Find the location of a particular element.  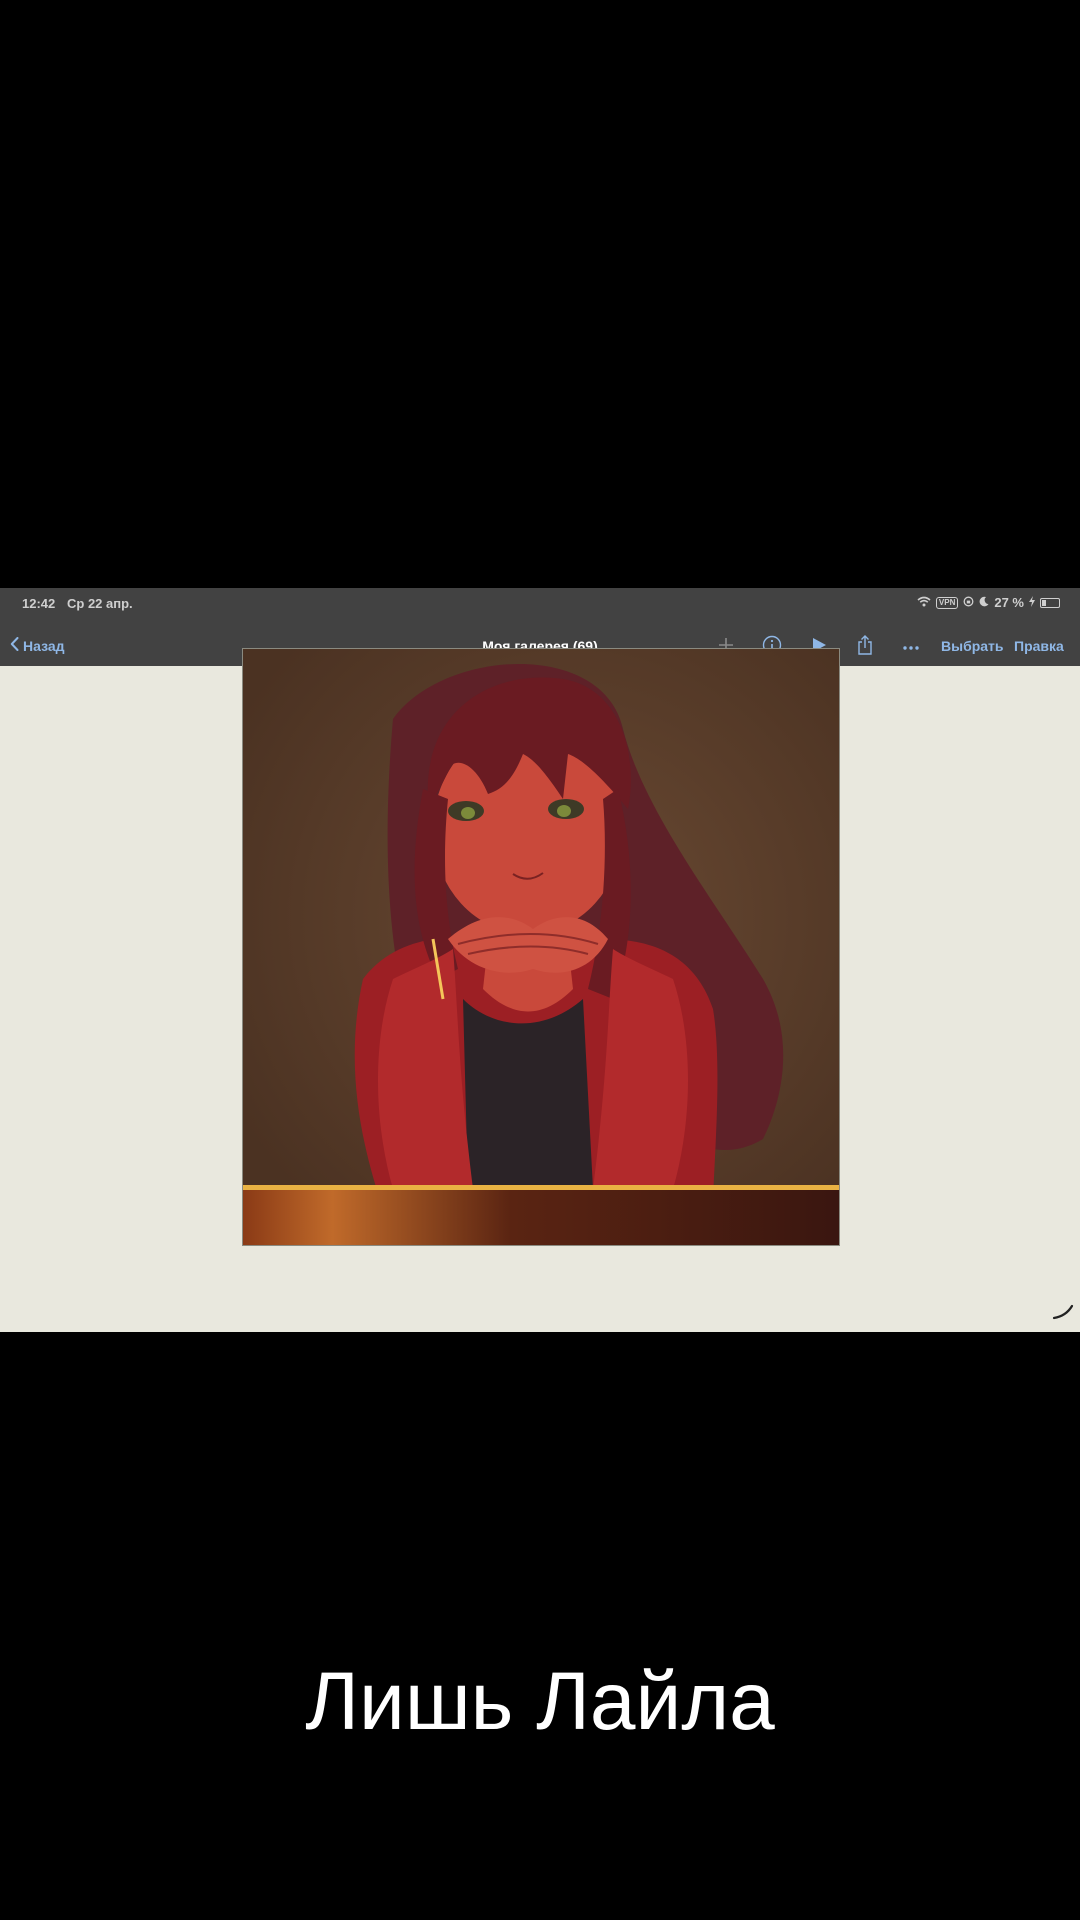

share-button is located at coordinates (865, 647).